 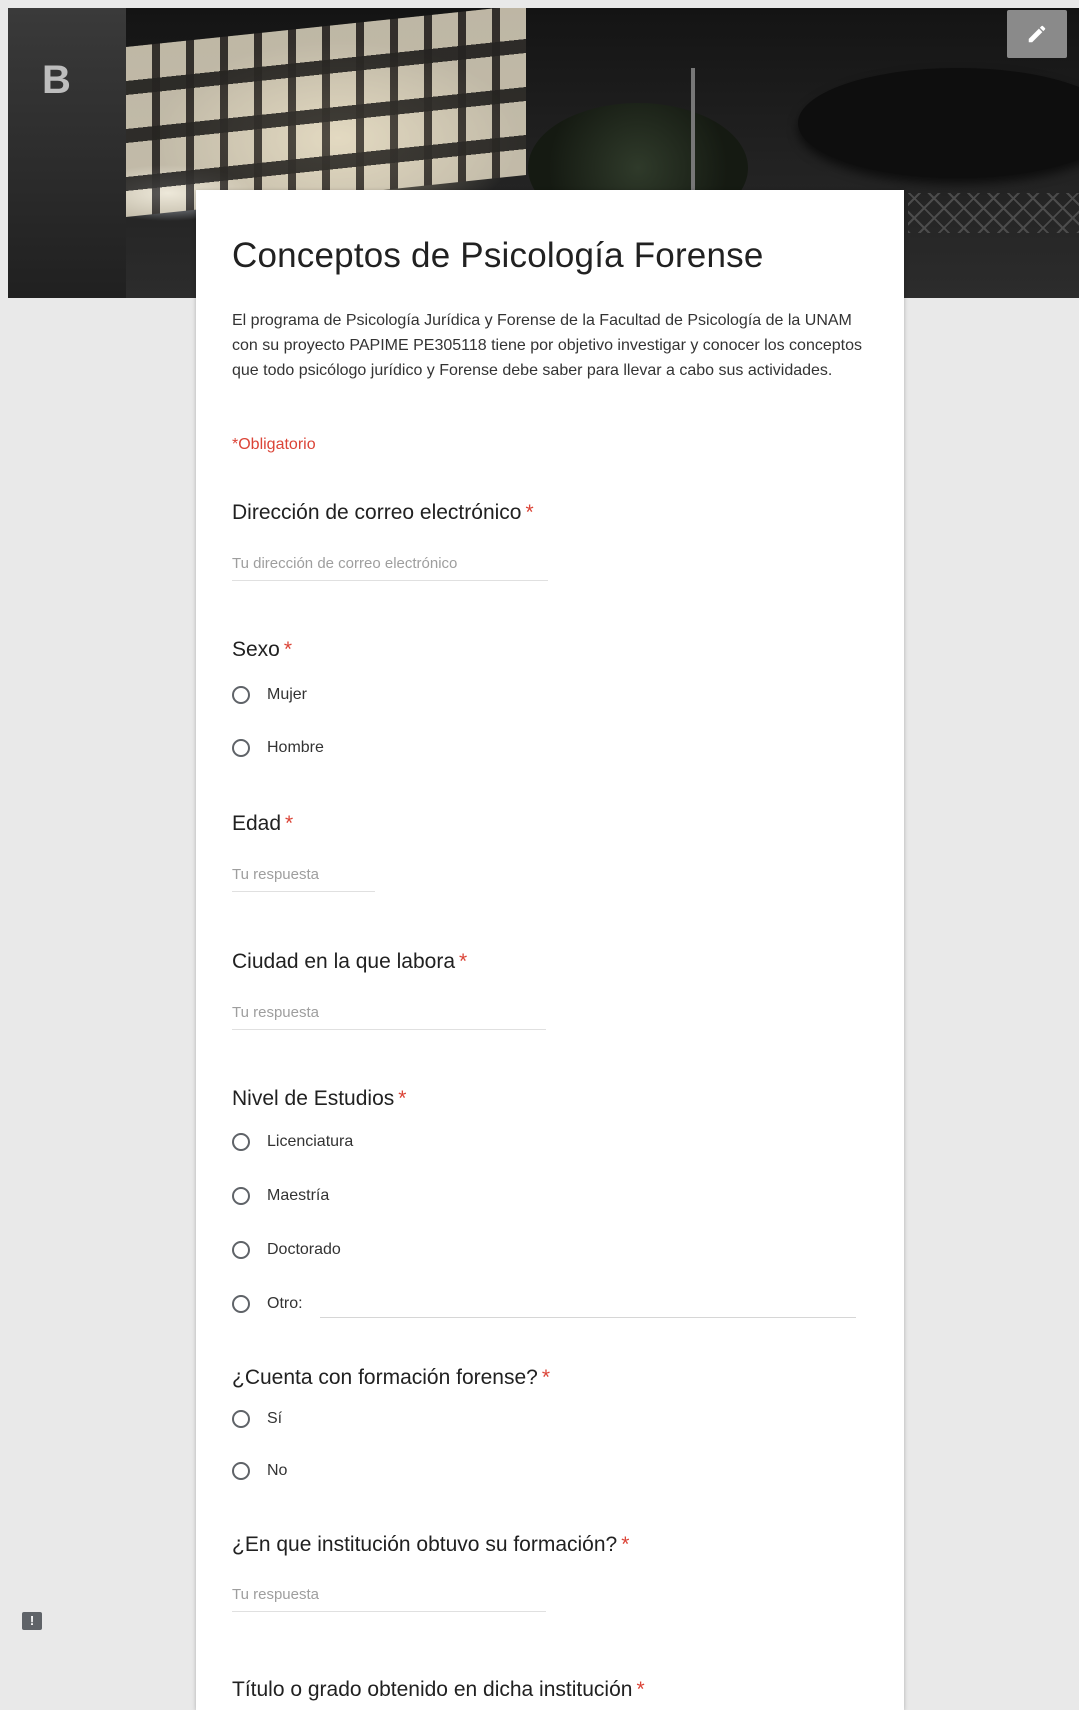 I want to click on question-city: Ciudad en la que labora *, so click(x=349, y=962).